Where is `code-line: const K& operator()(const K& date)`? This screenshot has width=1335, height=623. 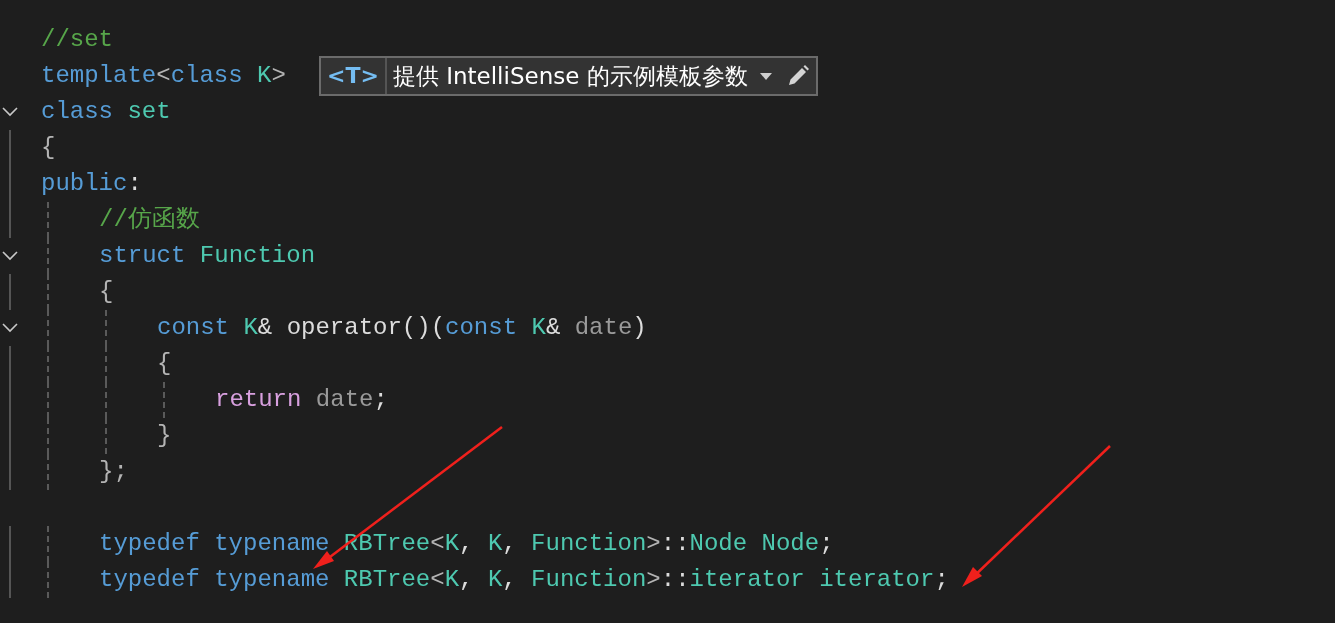
code-line: const K& operator()(const K& date) is located at coordinates (402, 328).